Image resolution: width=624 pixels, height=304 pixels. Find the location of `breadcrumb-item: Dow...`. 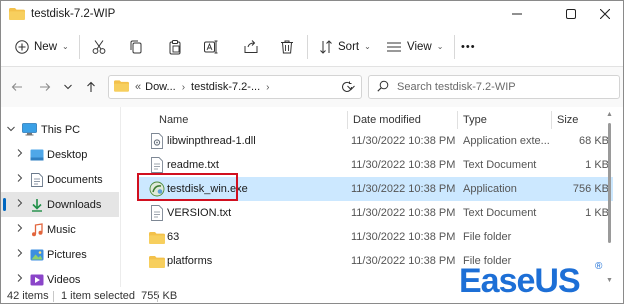

breadcrumb-item: Dow... is located at coordinates (160, 87).